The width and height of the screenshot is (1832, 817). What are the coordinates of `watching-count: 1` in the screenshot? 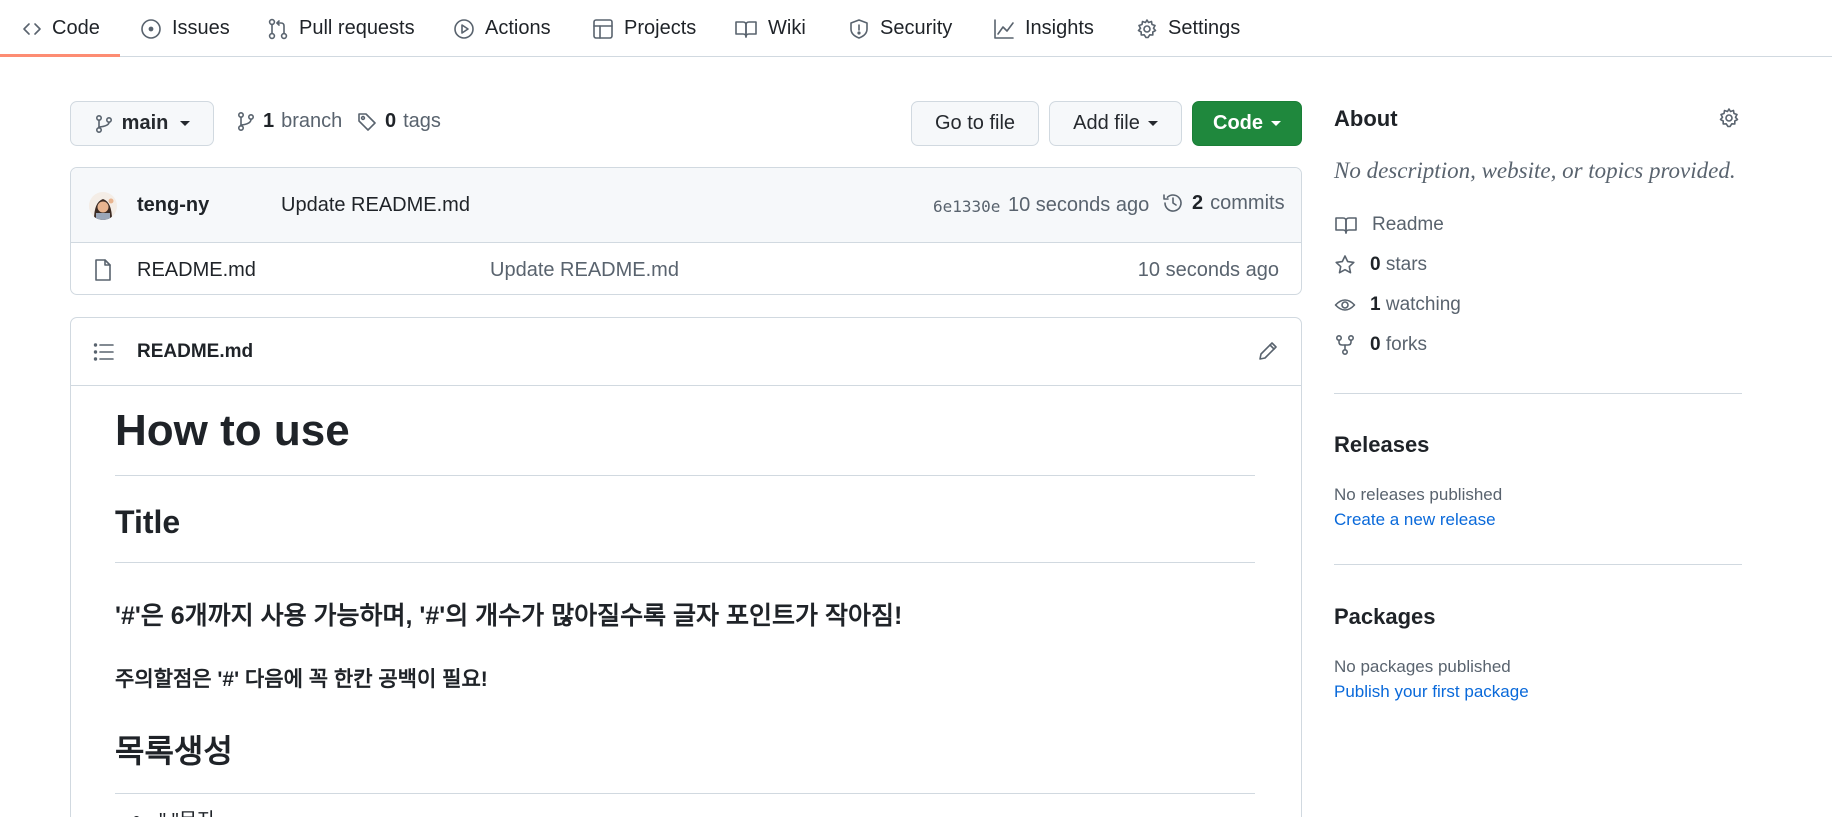 It's located at (1375, 304).